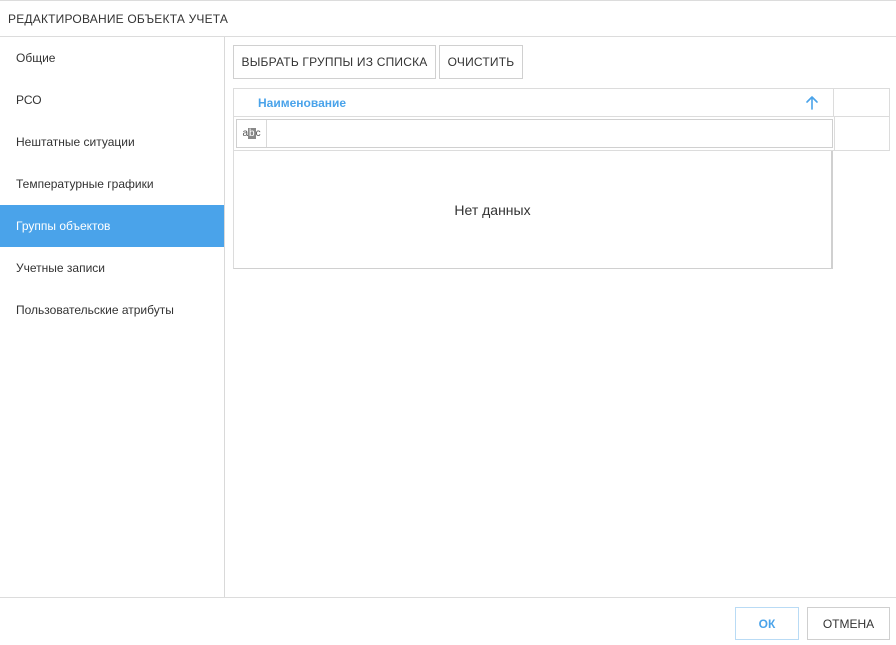 This screenshot has width=896, height=645. Describe the element at coordinates (112, 100) in the screenshot. I see `sidebar-item-rso: РСО` at that location.